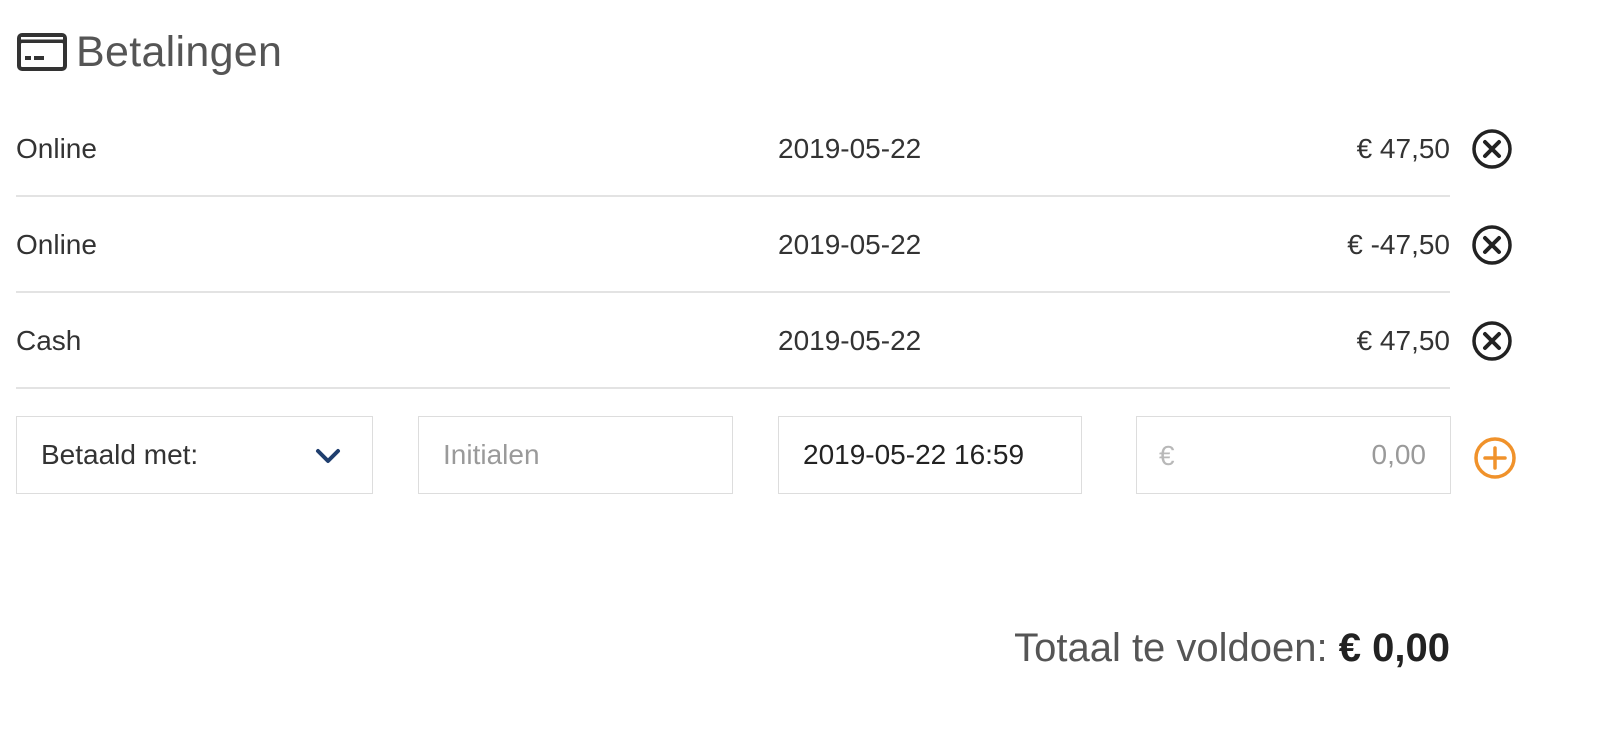 This screenshot has width=1600, height=741. What do you see at coordinates (733, 388) in the screenshot?
I see `row-divider` at bounding box center [733, 388].